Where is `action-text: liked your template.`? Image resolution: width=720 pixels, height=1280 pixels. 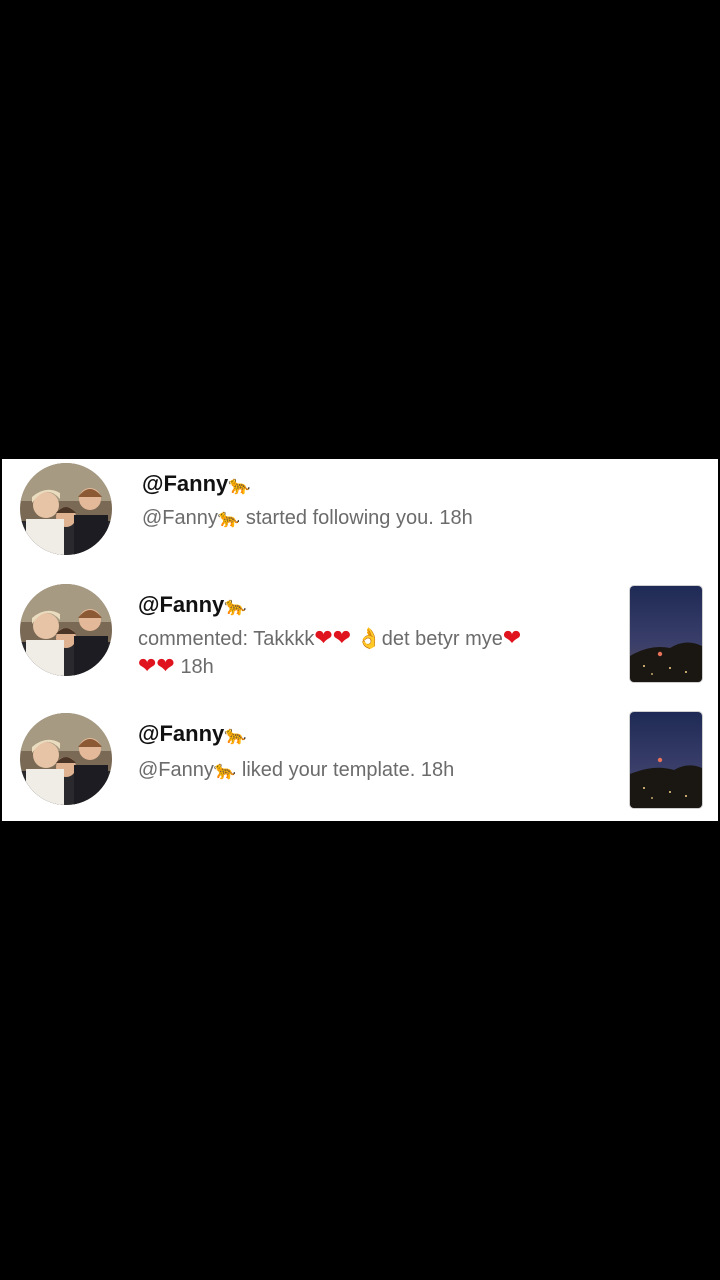
action-text: liked your template. is located at coordinates (328, 770).